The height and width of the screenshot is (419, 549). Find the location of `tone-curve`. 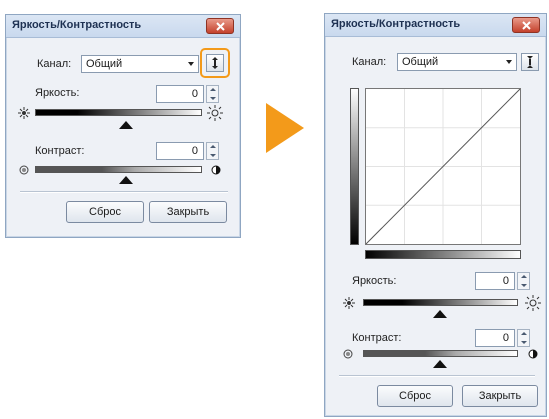

tone-curve is located at coordinates (443, 166).